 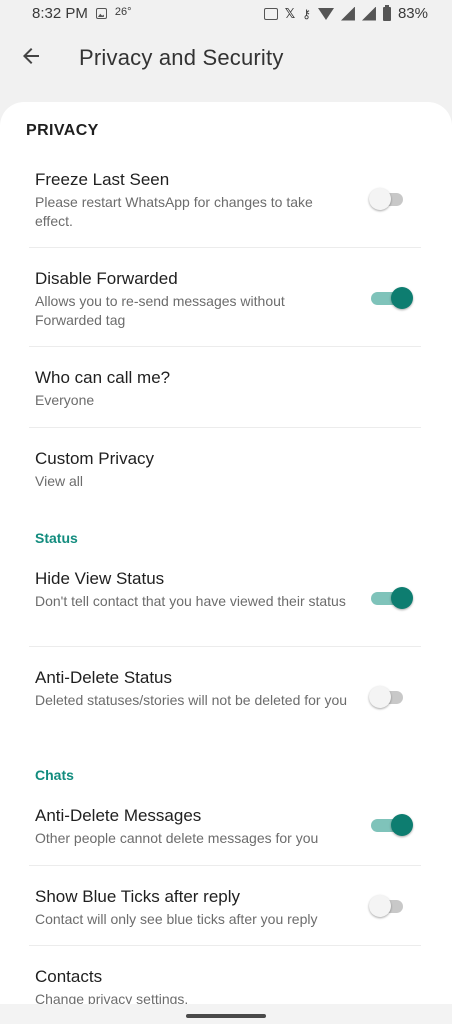 I want to click on toggle-hide-view-status, so click(x=391, y=598).